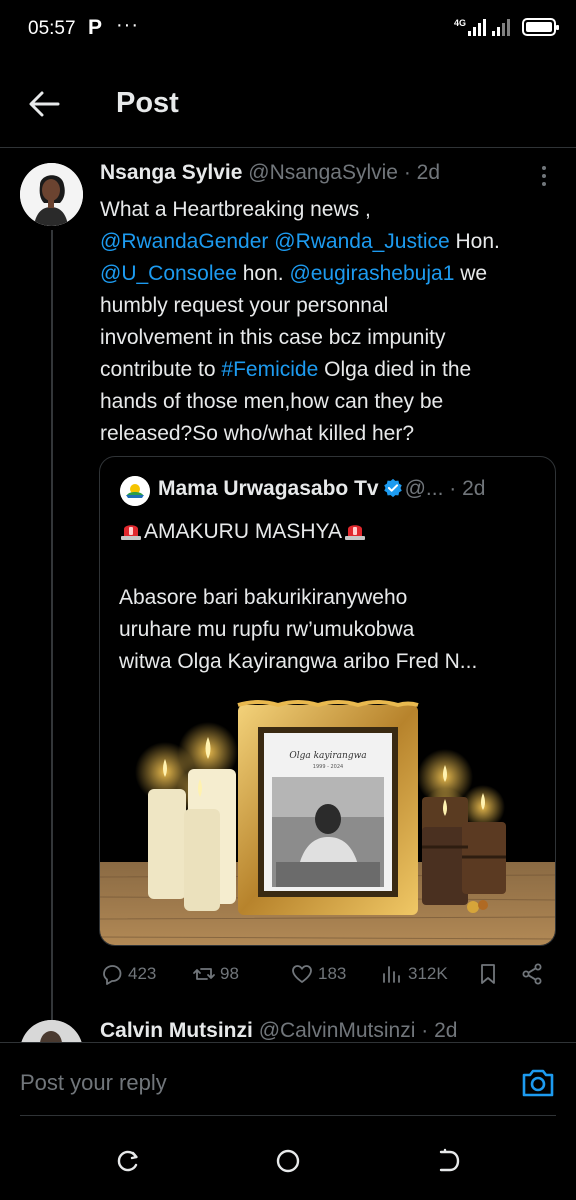 The width and height of the screenshot is (576, 1200). Describe the element at coordinates (544, 178) in the screenshot. I see `more-options-icon` at that location.